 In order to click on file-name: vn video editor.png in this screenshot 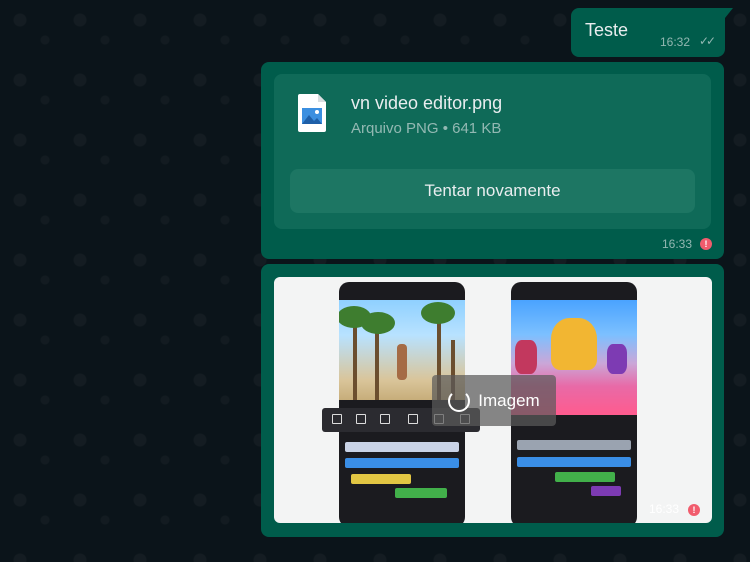, I will do `click(427, 103)`.